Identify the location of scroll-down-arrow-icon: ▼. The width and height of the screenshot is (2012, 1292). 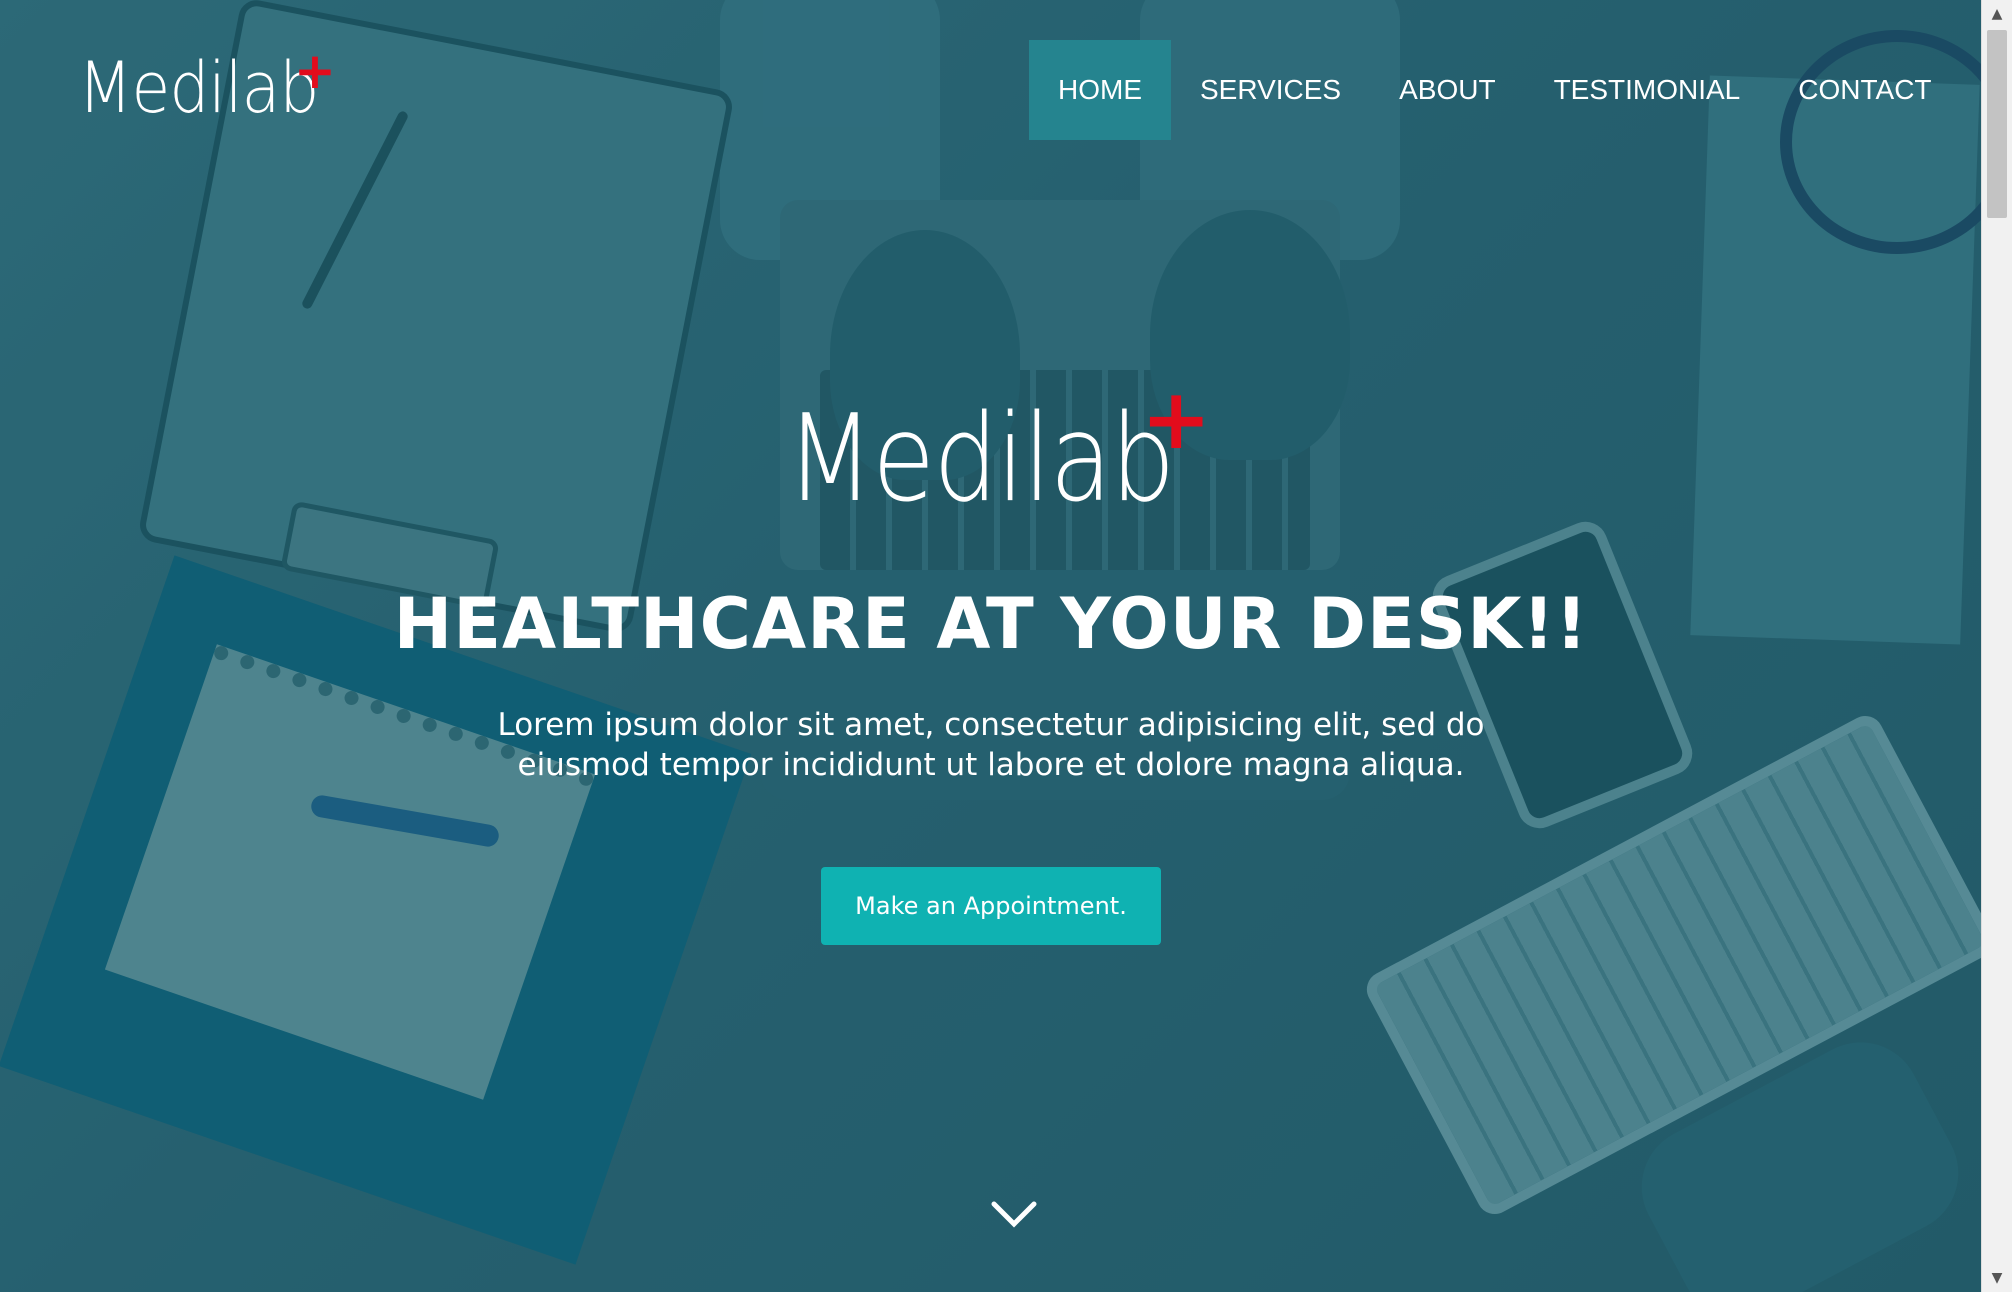
(1997, 1278).